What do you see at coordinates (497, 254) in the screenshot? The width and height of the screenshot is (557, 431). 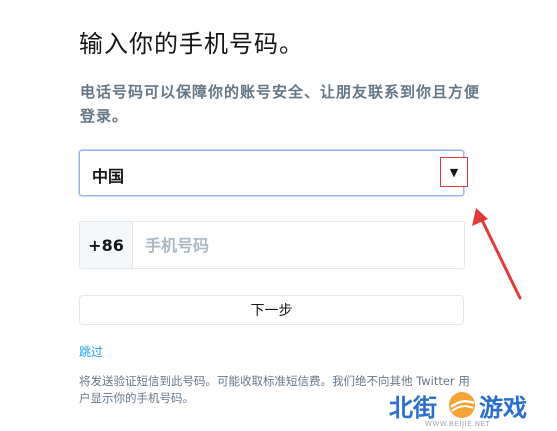 I see `red-arrow-annotation` at bounding box center [497, 254].